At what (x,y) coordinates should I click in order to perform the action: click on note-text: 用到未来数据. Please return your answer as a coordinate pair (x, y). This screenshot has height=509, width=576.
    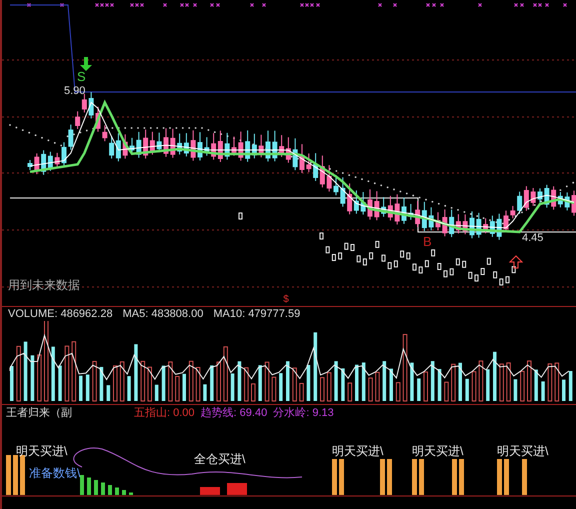
    Looking at the image, I should click on (44, 285).